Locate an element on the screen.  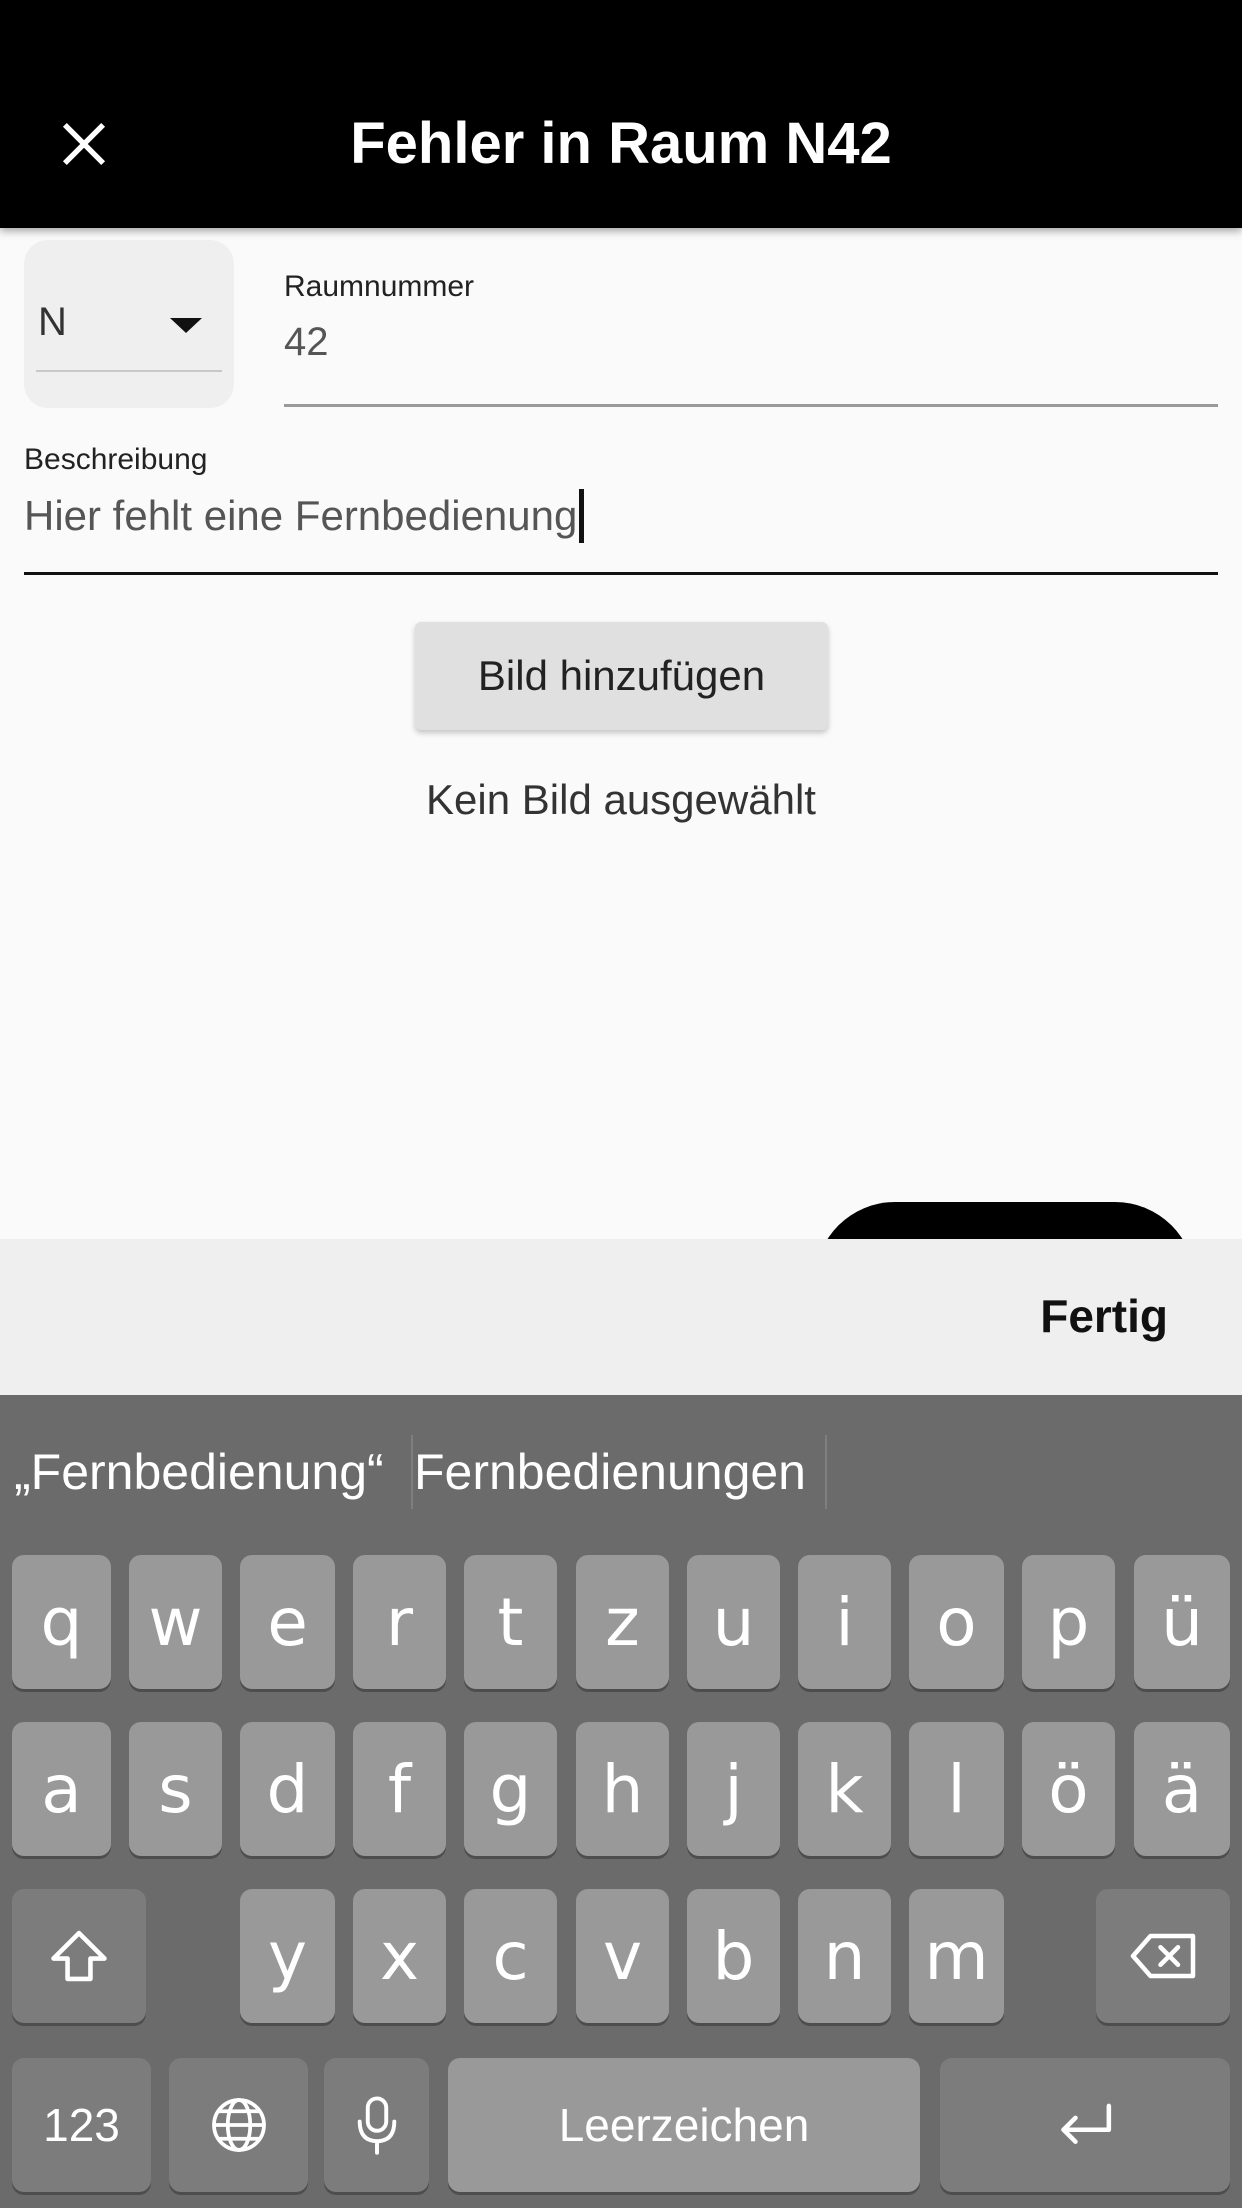
globe-key is located at coordinates (238, 2125).